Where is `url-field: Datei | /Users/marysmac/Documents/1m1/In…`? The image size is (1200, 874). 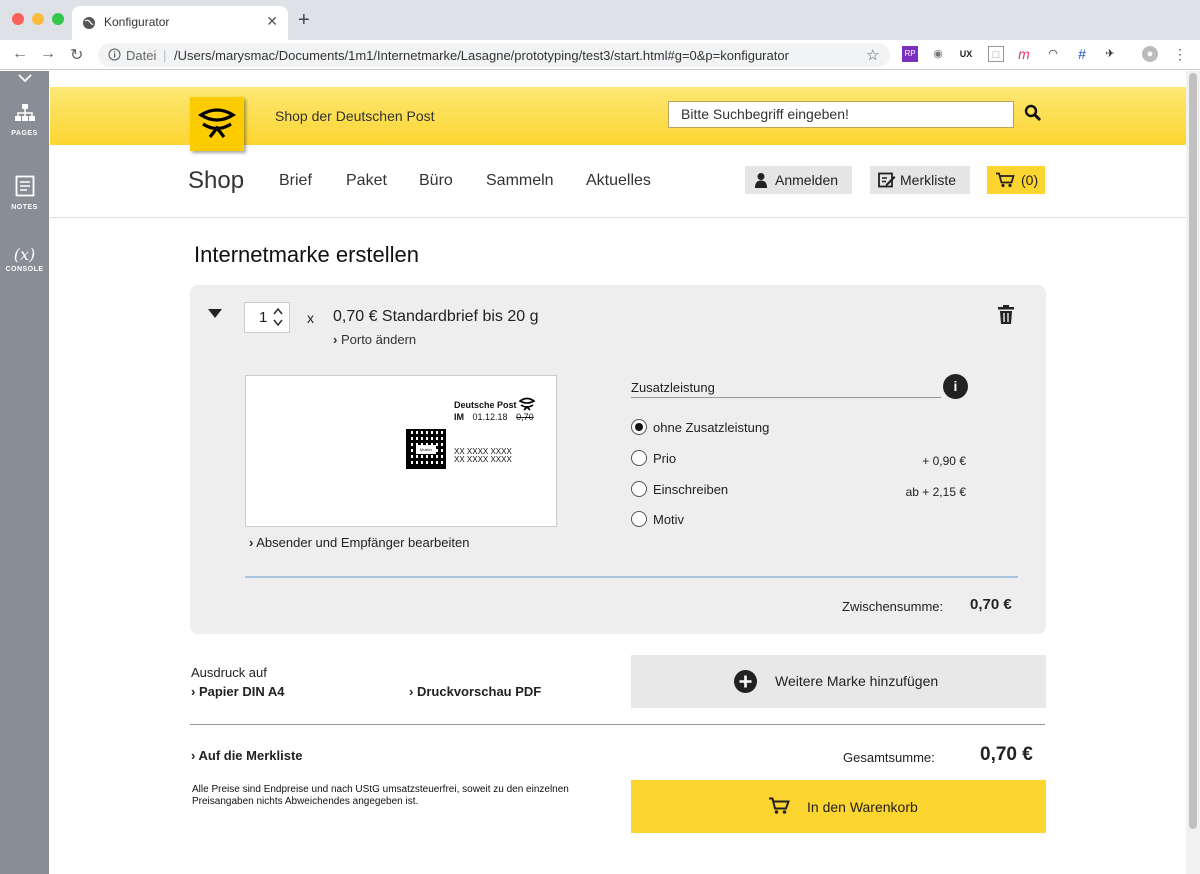 url-field: Datei | /Users/marysmac/Documents/1m1/In… is located at coordinates (494, 55).